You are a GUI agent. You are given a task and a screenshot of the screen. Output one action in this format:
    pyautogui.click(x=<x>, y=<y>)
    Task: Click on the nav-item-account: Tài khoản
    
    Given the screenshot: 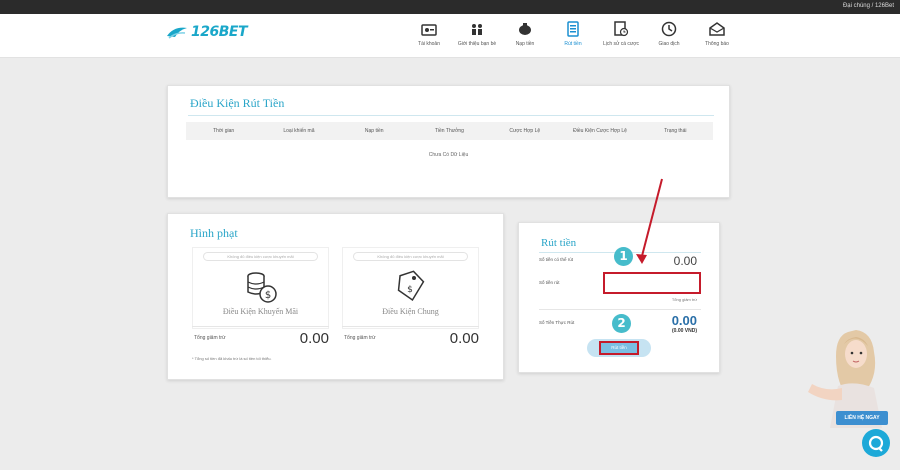 What is the action you would take?
    pyautogui.click(x=429, y=34)
    